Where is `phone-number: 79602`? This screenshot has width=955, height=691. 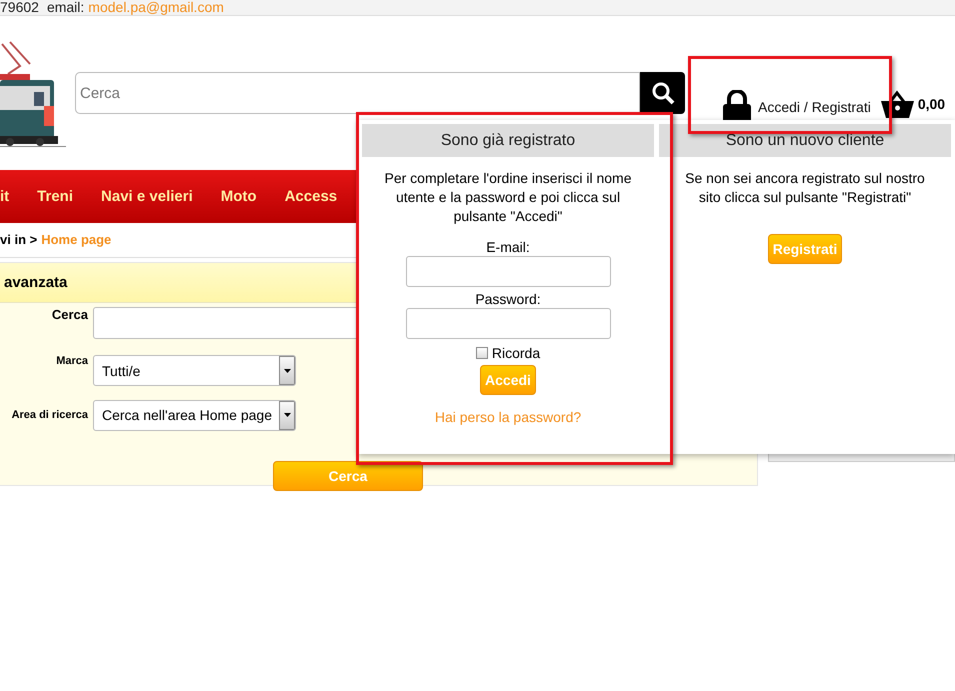 phone-number: 79602 is located at coordinates (19, 7).